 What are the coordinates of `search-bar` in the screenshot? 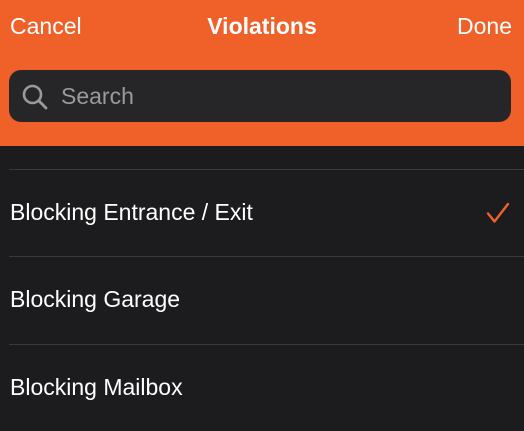 It's located at (260, 96).